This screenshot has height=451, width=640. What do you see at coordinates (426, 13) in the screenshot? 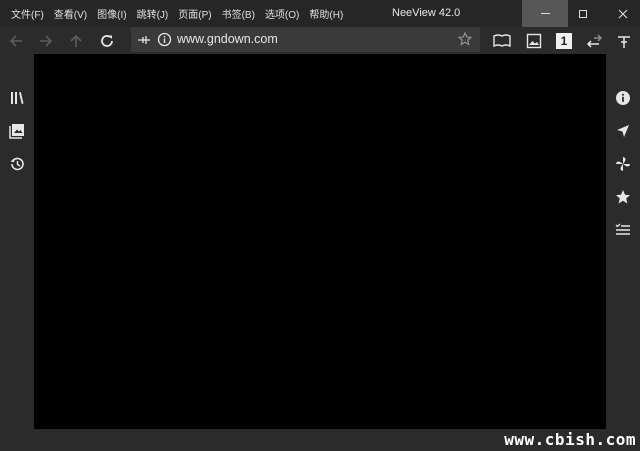
I see `window-title: NeeView 42.0` at bounding box center [426, 13].